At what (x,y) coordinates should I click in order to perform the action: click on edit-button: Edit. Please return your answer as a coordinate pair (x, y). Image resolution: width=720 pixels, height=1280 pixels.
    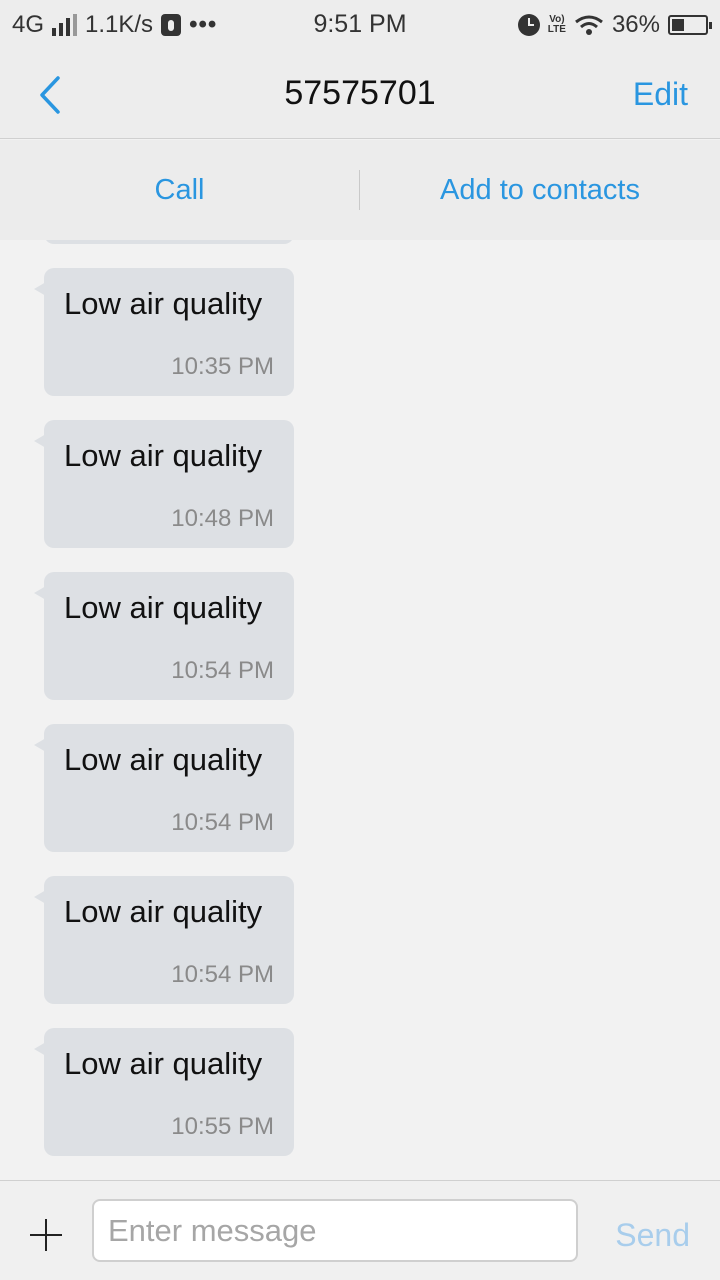
    Looking at the image, I should click on (660, 94).